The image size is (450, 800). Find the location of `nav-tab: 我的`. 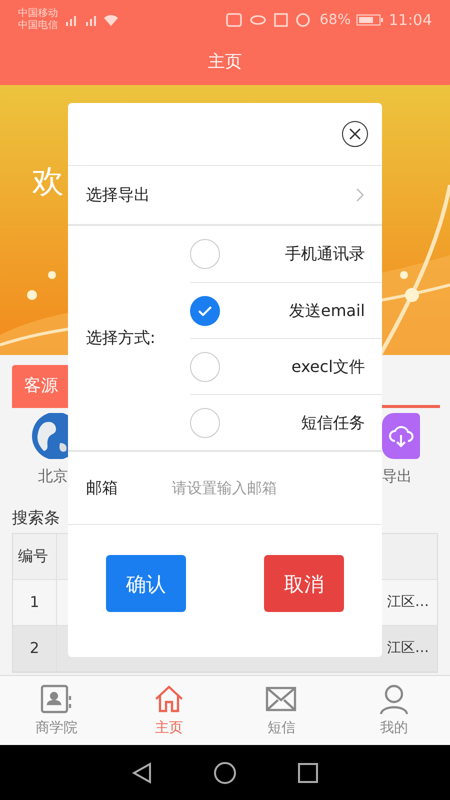

nav-tab: 我的 is located at coordinates (394, 710).